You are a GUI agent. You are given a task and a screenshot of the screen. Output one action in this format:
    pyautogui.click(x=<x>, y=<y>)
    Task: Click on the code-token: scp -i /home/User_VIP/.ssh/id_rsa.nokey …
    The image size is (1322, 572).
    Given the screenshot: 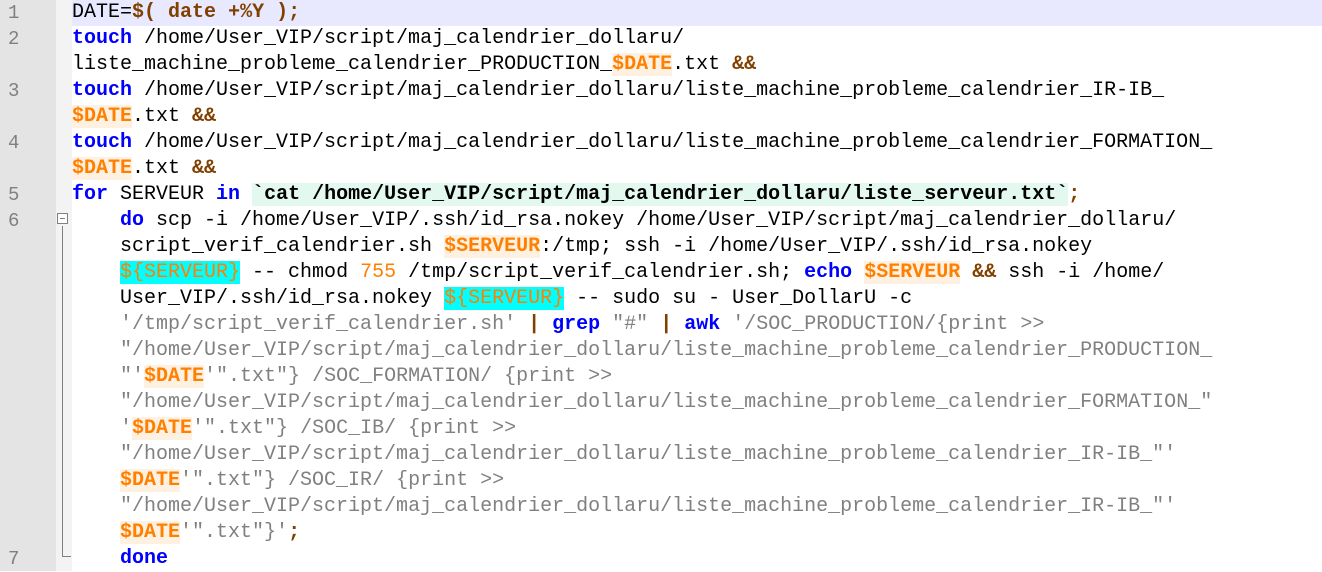 What is the action you would take?
    pyautogui.click(x=660, y=220)
    